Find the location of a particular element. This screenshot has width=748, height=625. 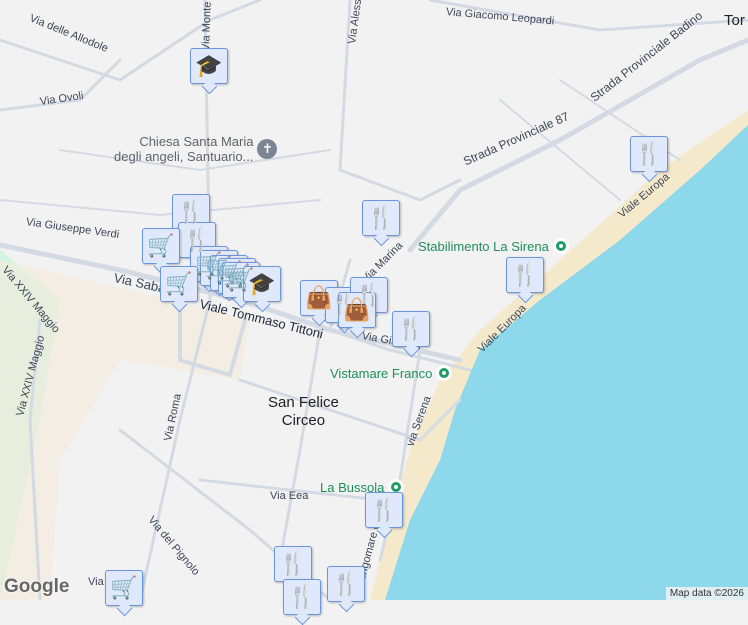

poi-vistamare-franco: Vistamare Franco is located at coordinates (391, 373).